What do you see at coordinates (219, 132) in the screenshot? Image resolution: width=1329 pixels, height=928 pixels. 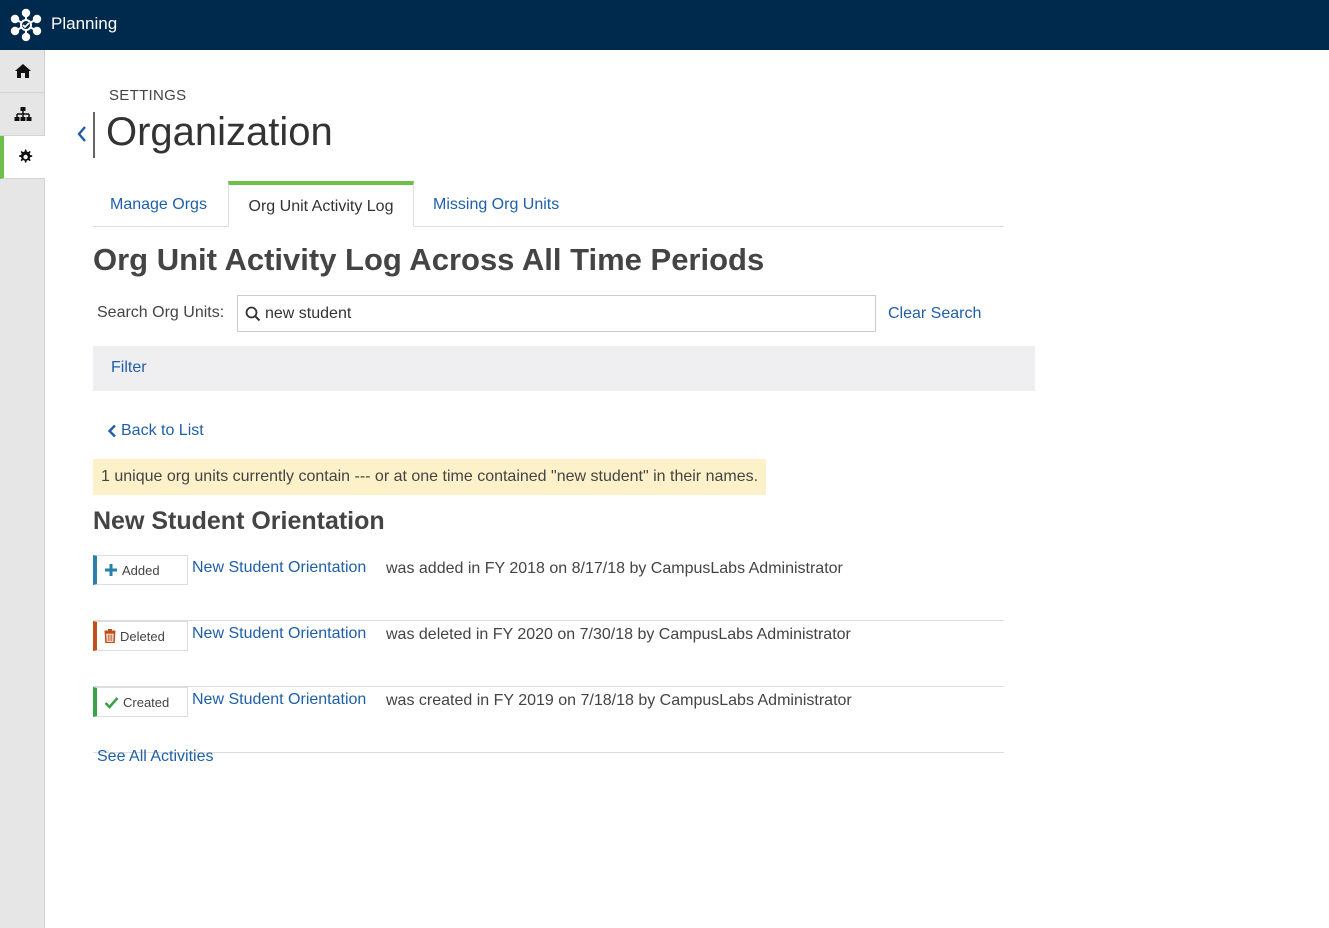 I see `page-title: Organization` at bounding box center [219, 132].